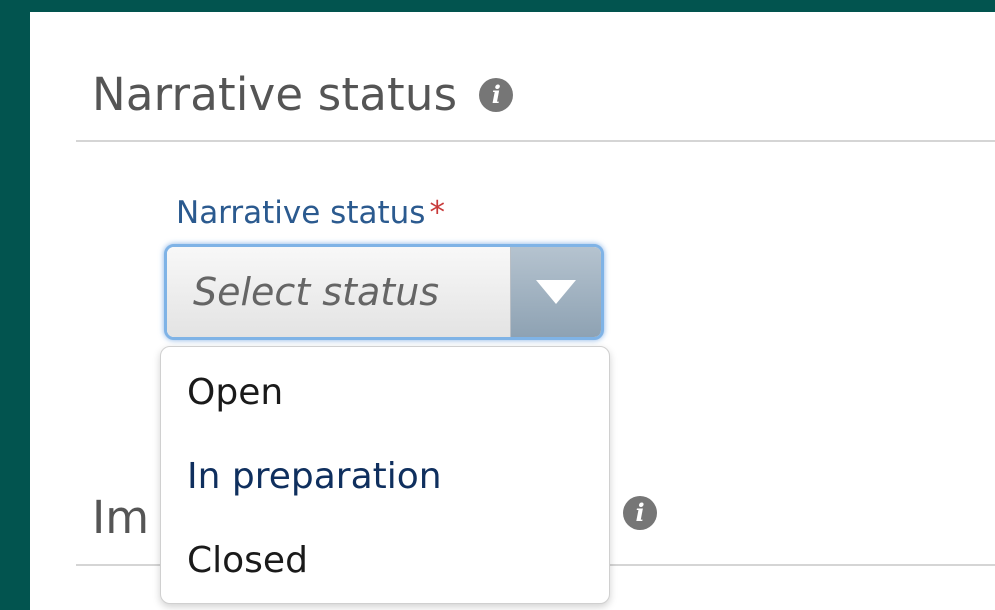 The width and height of the screenshot is (995, 610). I want to click on select-placeholder: Select status, so click(339, 292).